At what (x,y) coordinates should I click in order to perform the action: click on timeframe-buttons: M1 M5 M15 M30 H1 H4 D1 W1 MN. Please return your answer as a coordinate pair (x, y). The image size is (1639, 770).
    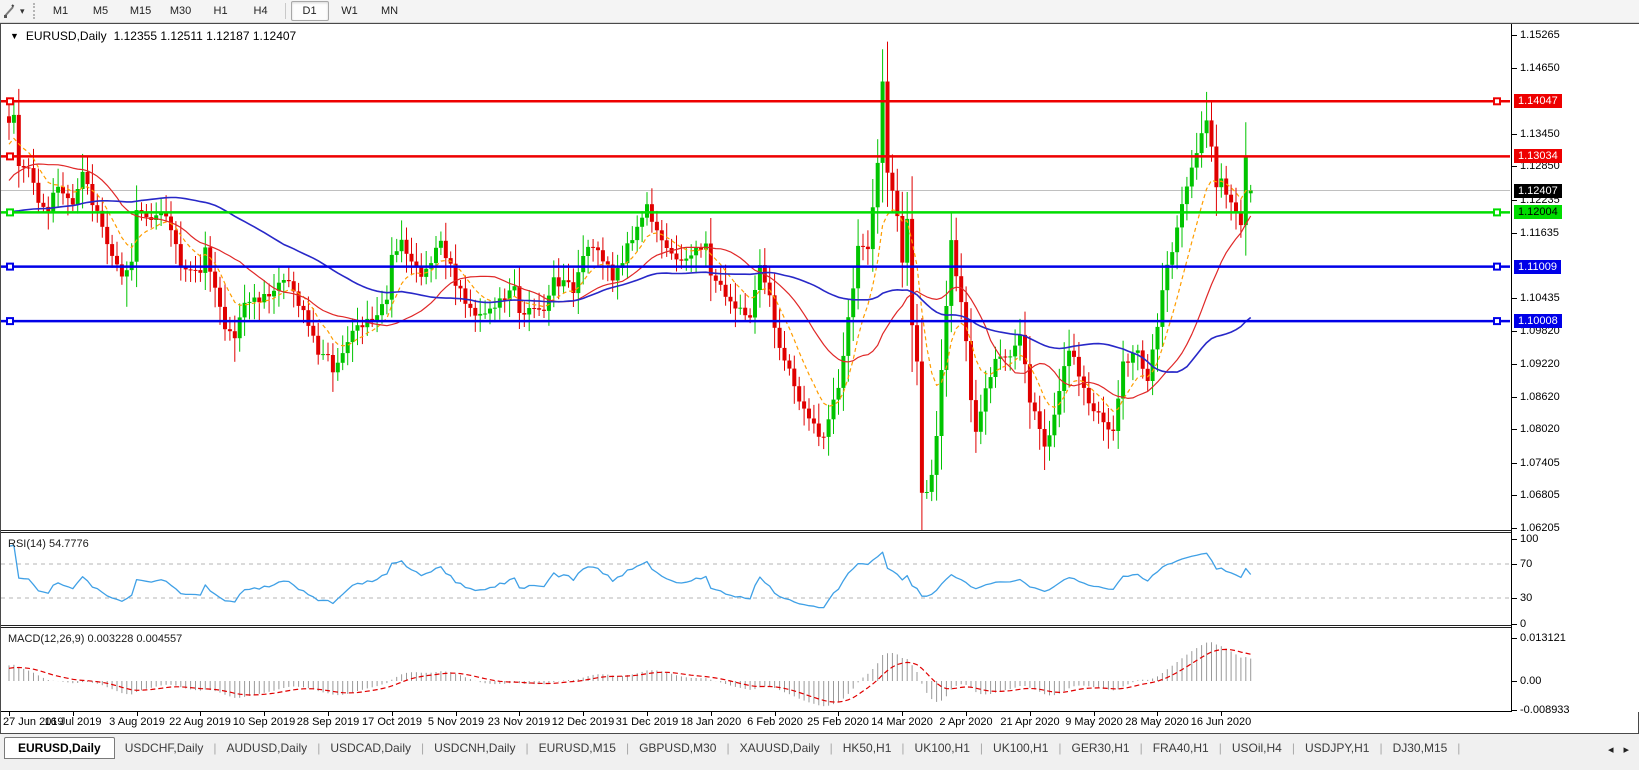
    Looking at the image, I should click on (225, 11).